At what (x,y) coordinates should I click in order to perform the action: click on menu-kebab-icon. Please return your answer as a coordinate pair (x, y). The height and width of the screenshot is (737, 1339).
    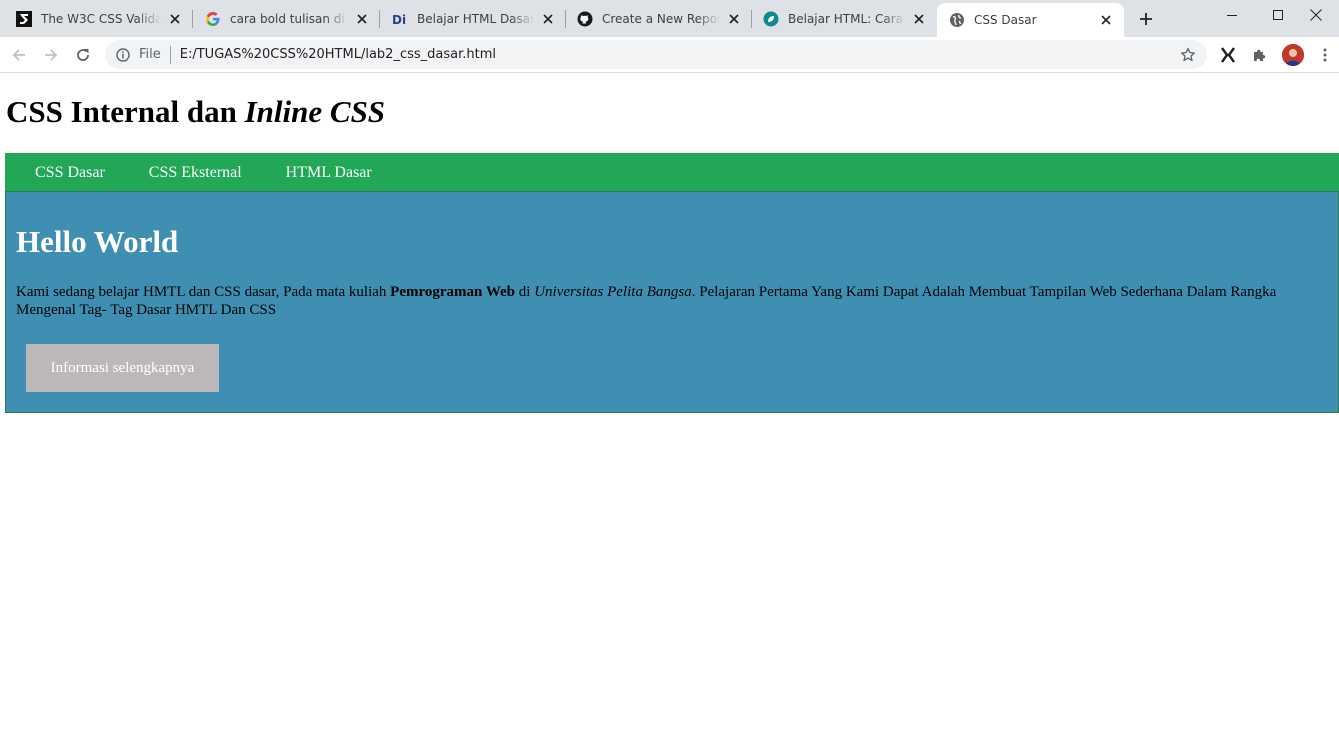
    Looking at the image, I should click on (1325, 55).